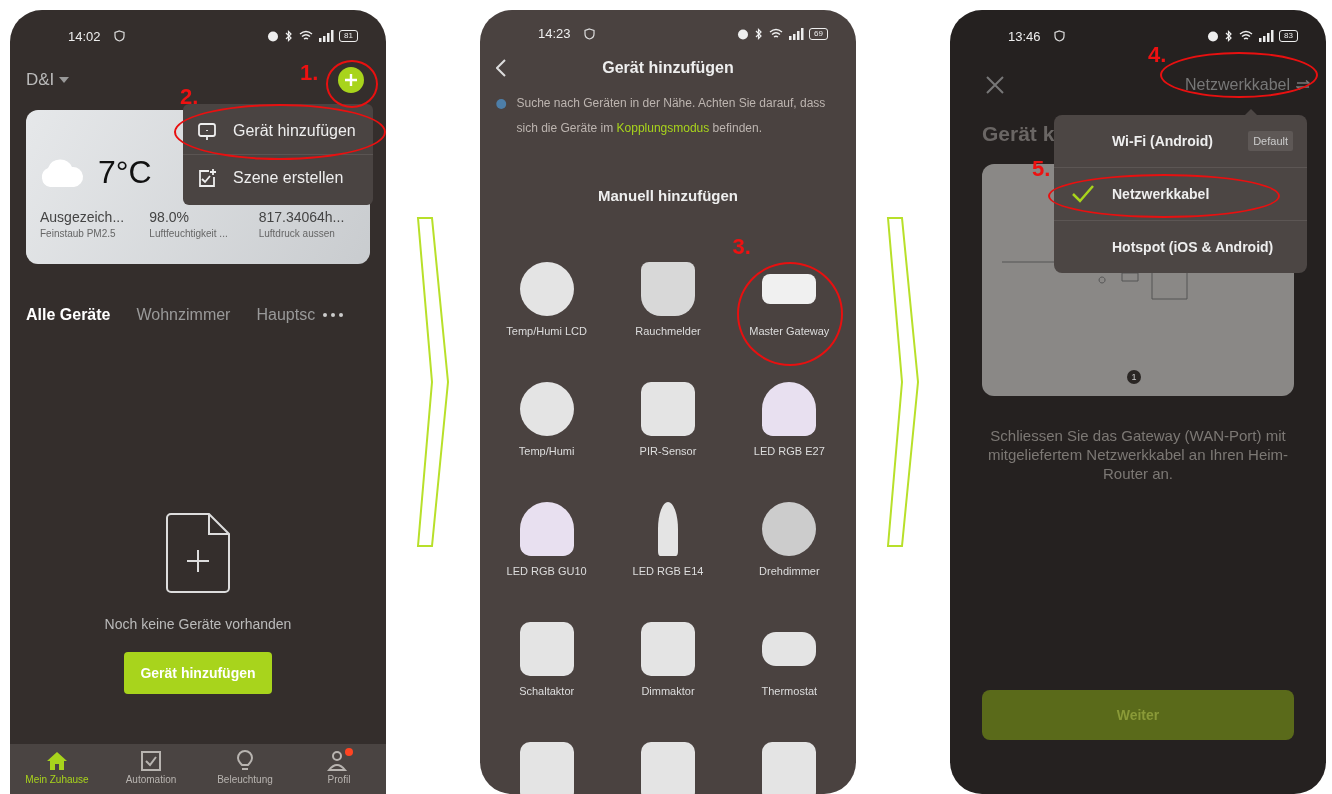 This screenshot has width=1332, height=794. Describe the element at coordinates (278, 131) in the screenshot. I see `menu-item: Gerät hinzufügen` at that location.